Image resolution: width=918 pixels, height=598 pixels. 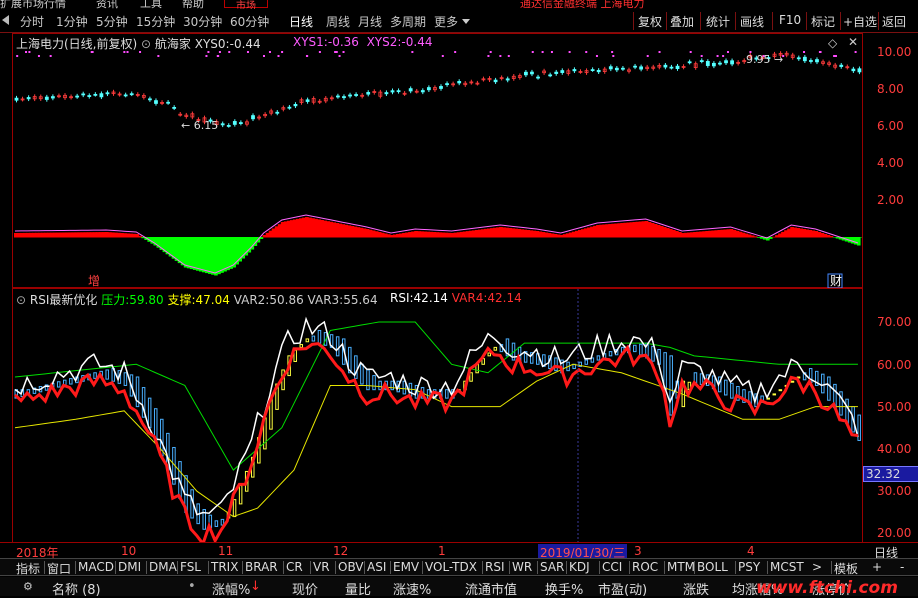 I want to click on col-volume-ratio: 量比, so click(x=358, y=588).